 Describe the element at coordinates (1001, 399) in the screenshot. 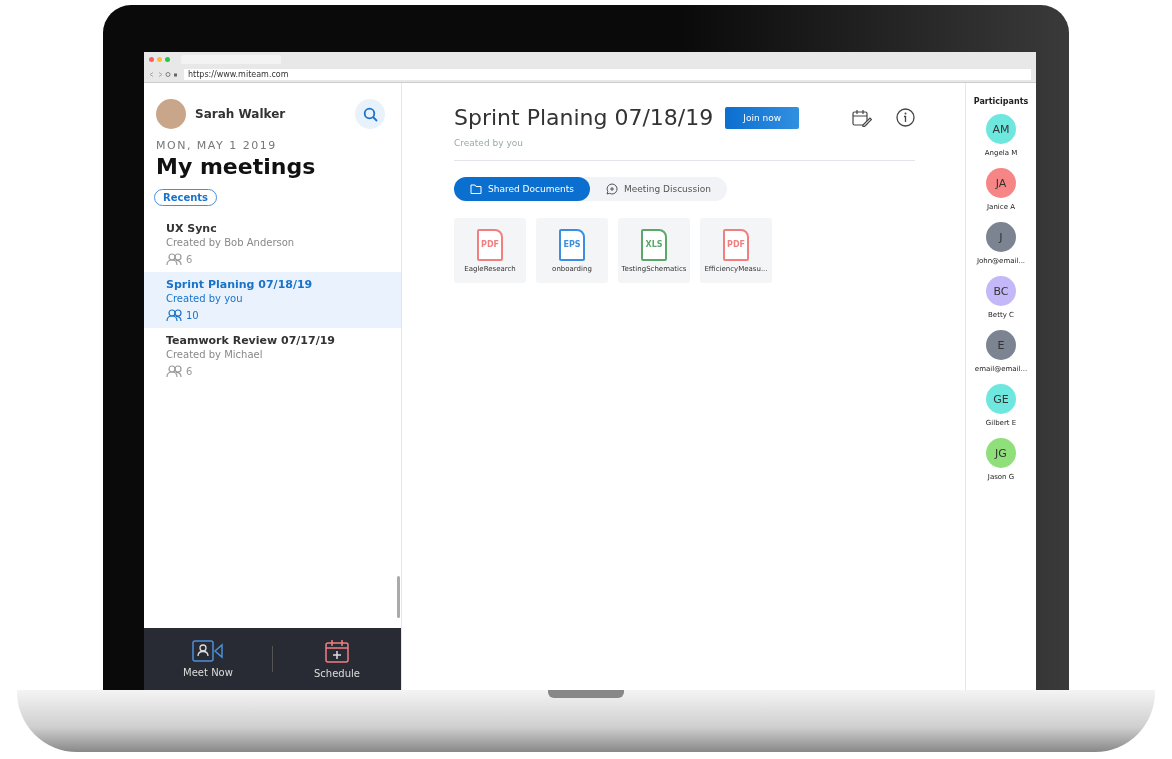

I see `participant-avatar: GE` at that location.